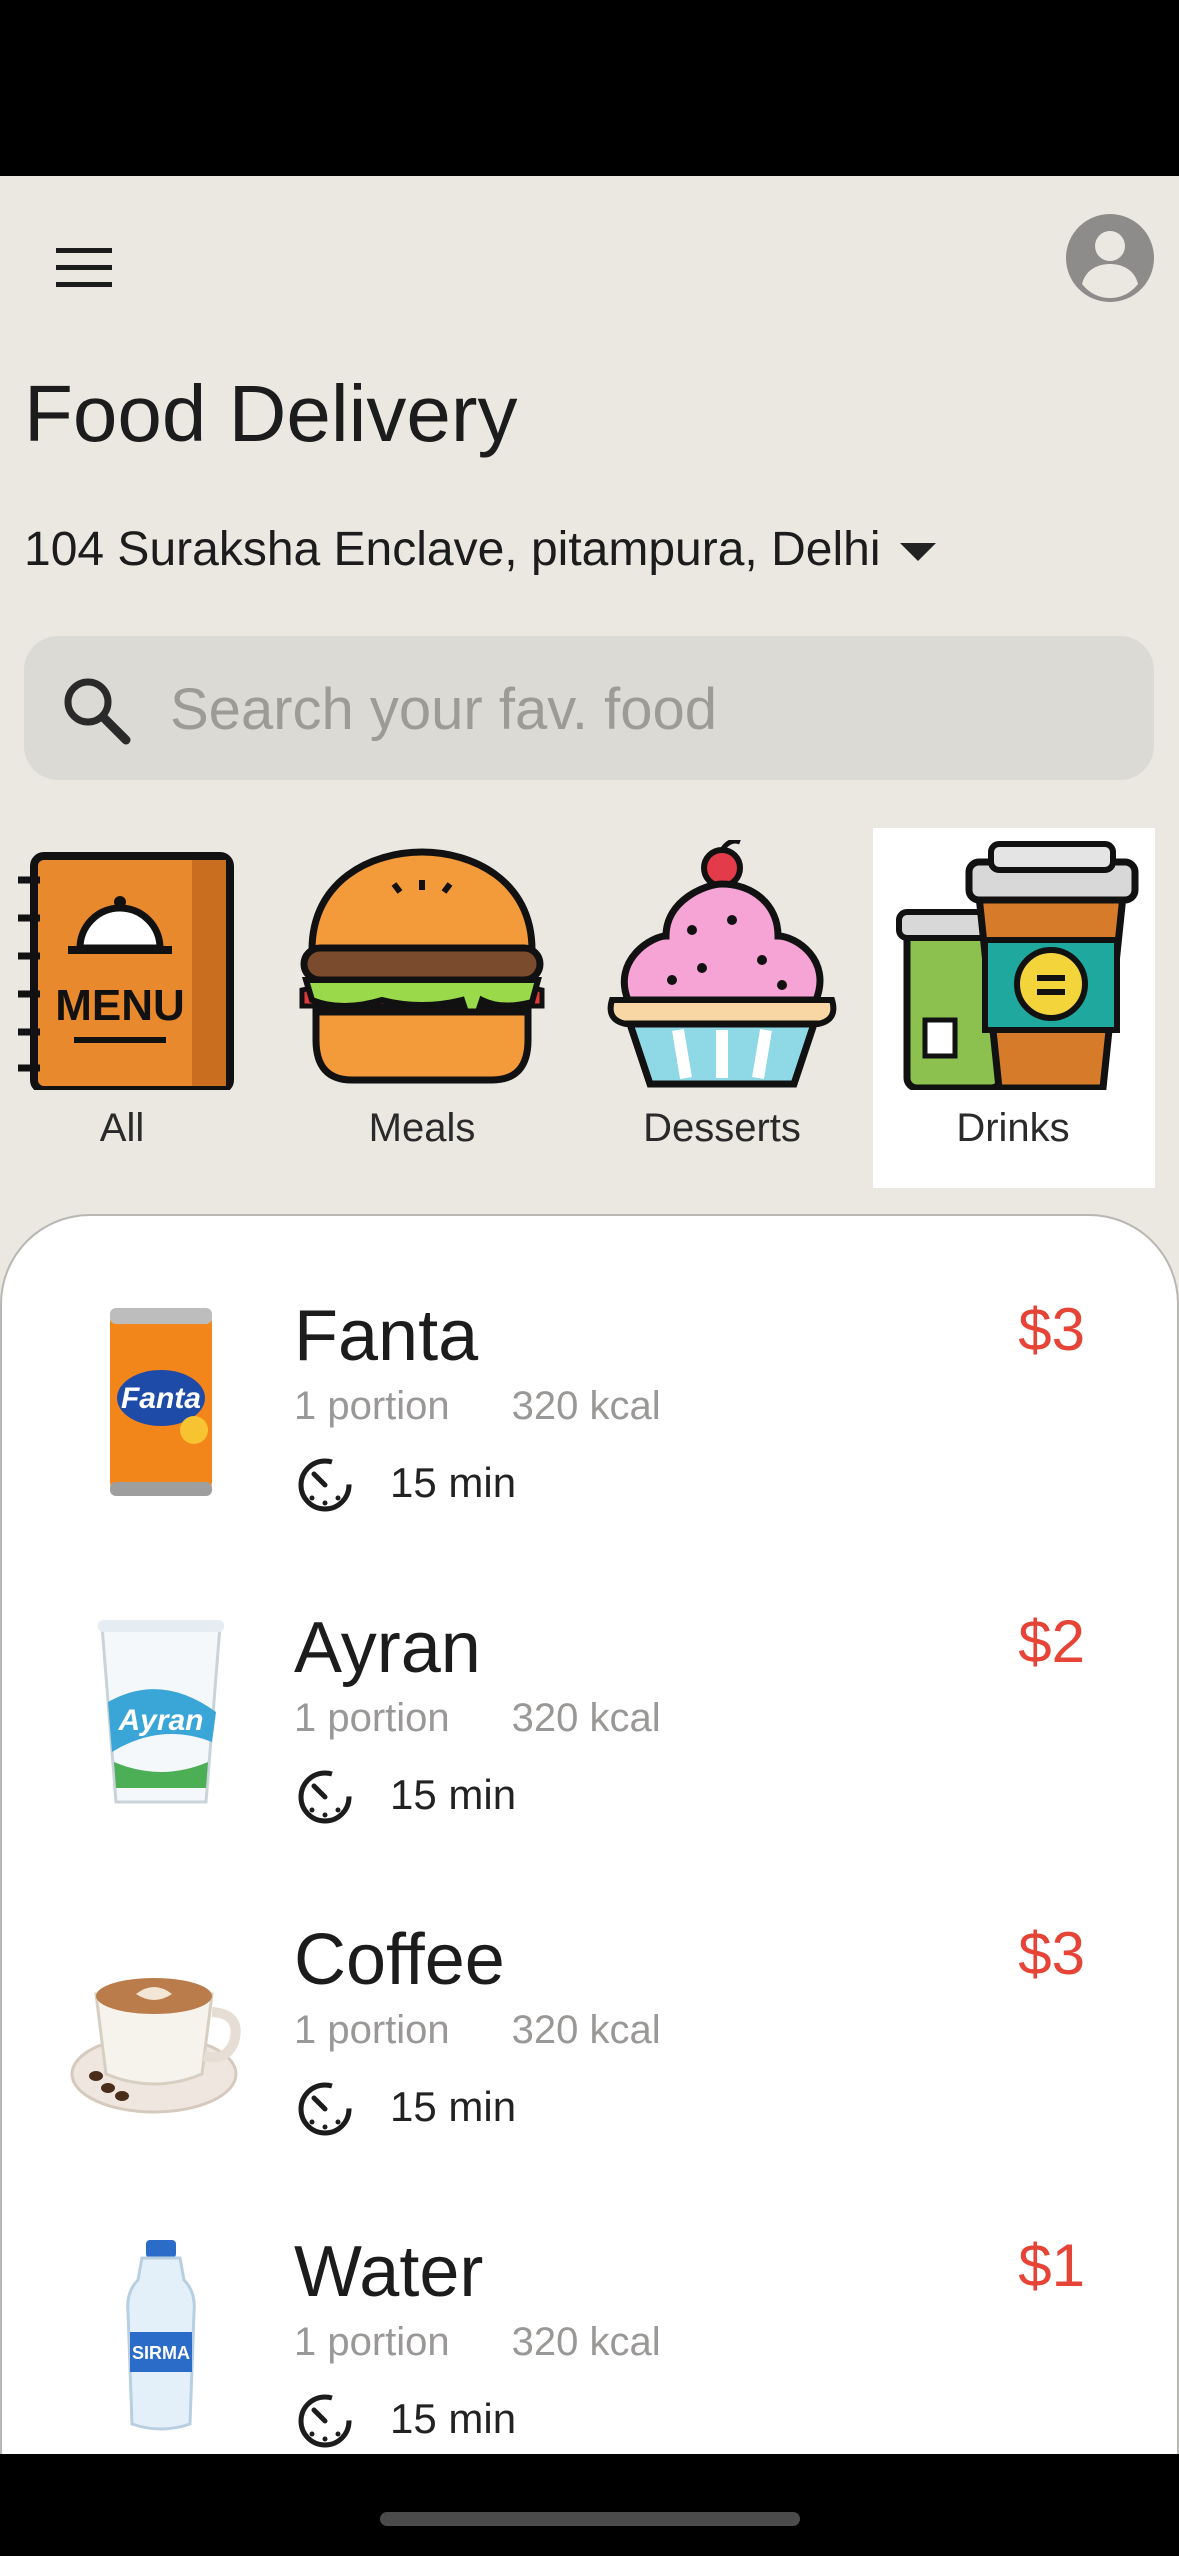  I want to click on category-all: MENU All, so click(131, 1008).